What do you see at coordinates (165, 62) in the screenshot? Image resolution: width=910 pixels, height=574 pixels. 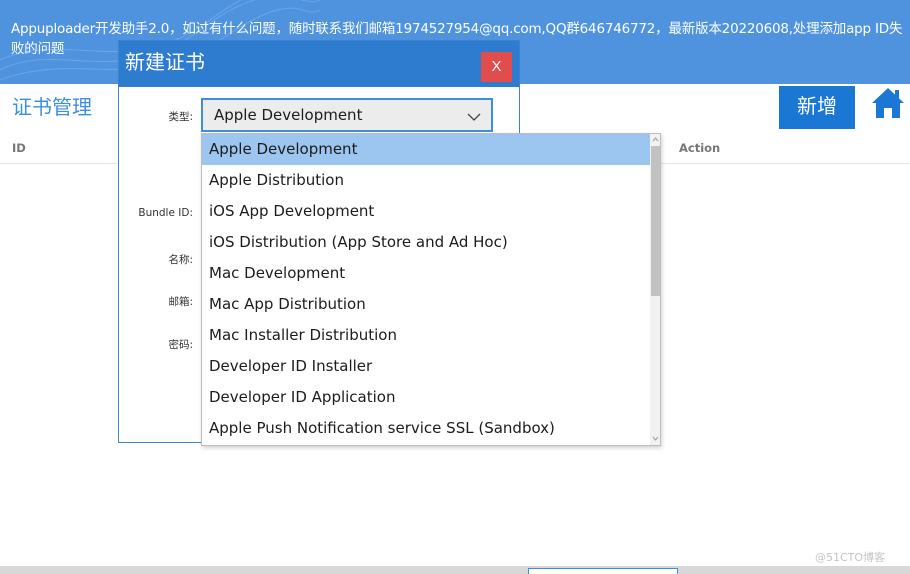 I see `dialog-title: 新建证书` at bounding box center [165, 62].